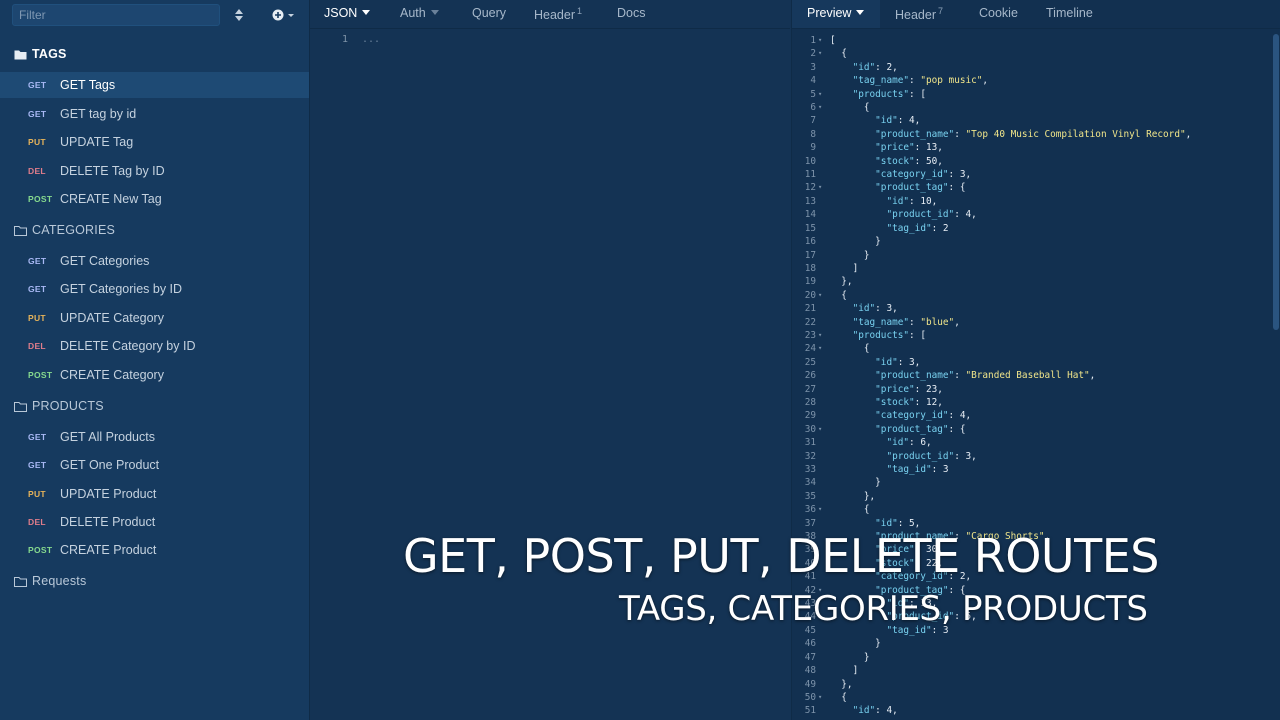 This screenshot has height=720, width=1280. I want to click on scrollbar, so click(1276, 182).